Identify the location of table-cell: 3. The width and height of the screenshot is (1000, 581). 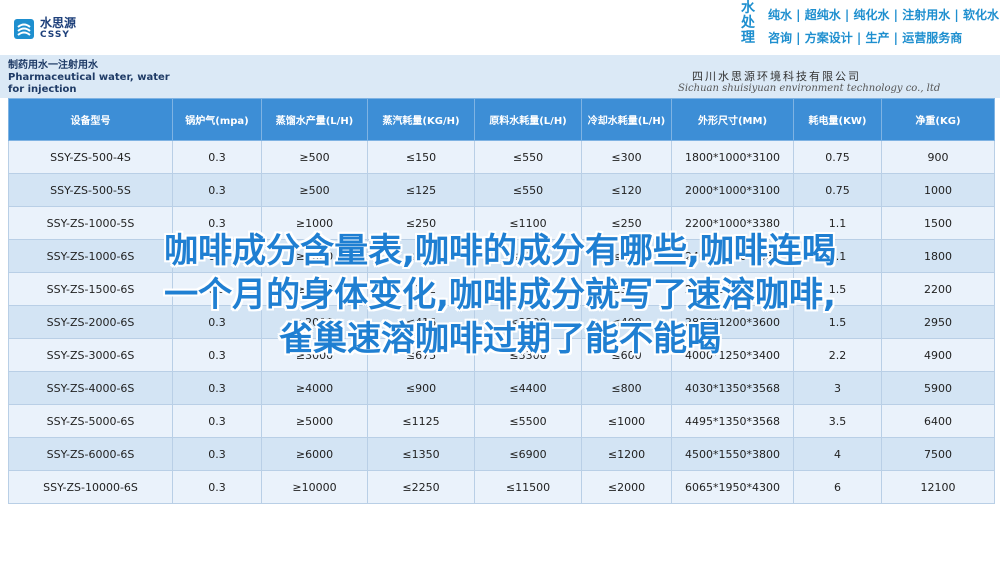
(837, 388).